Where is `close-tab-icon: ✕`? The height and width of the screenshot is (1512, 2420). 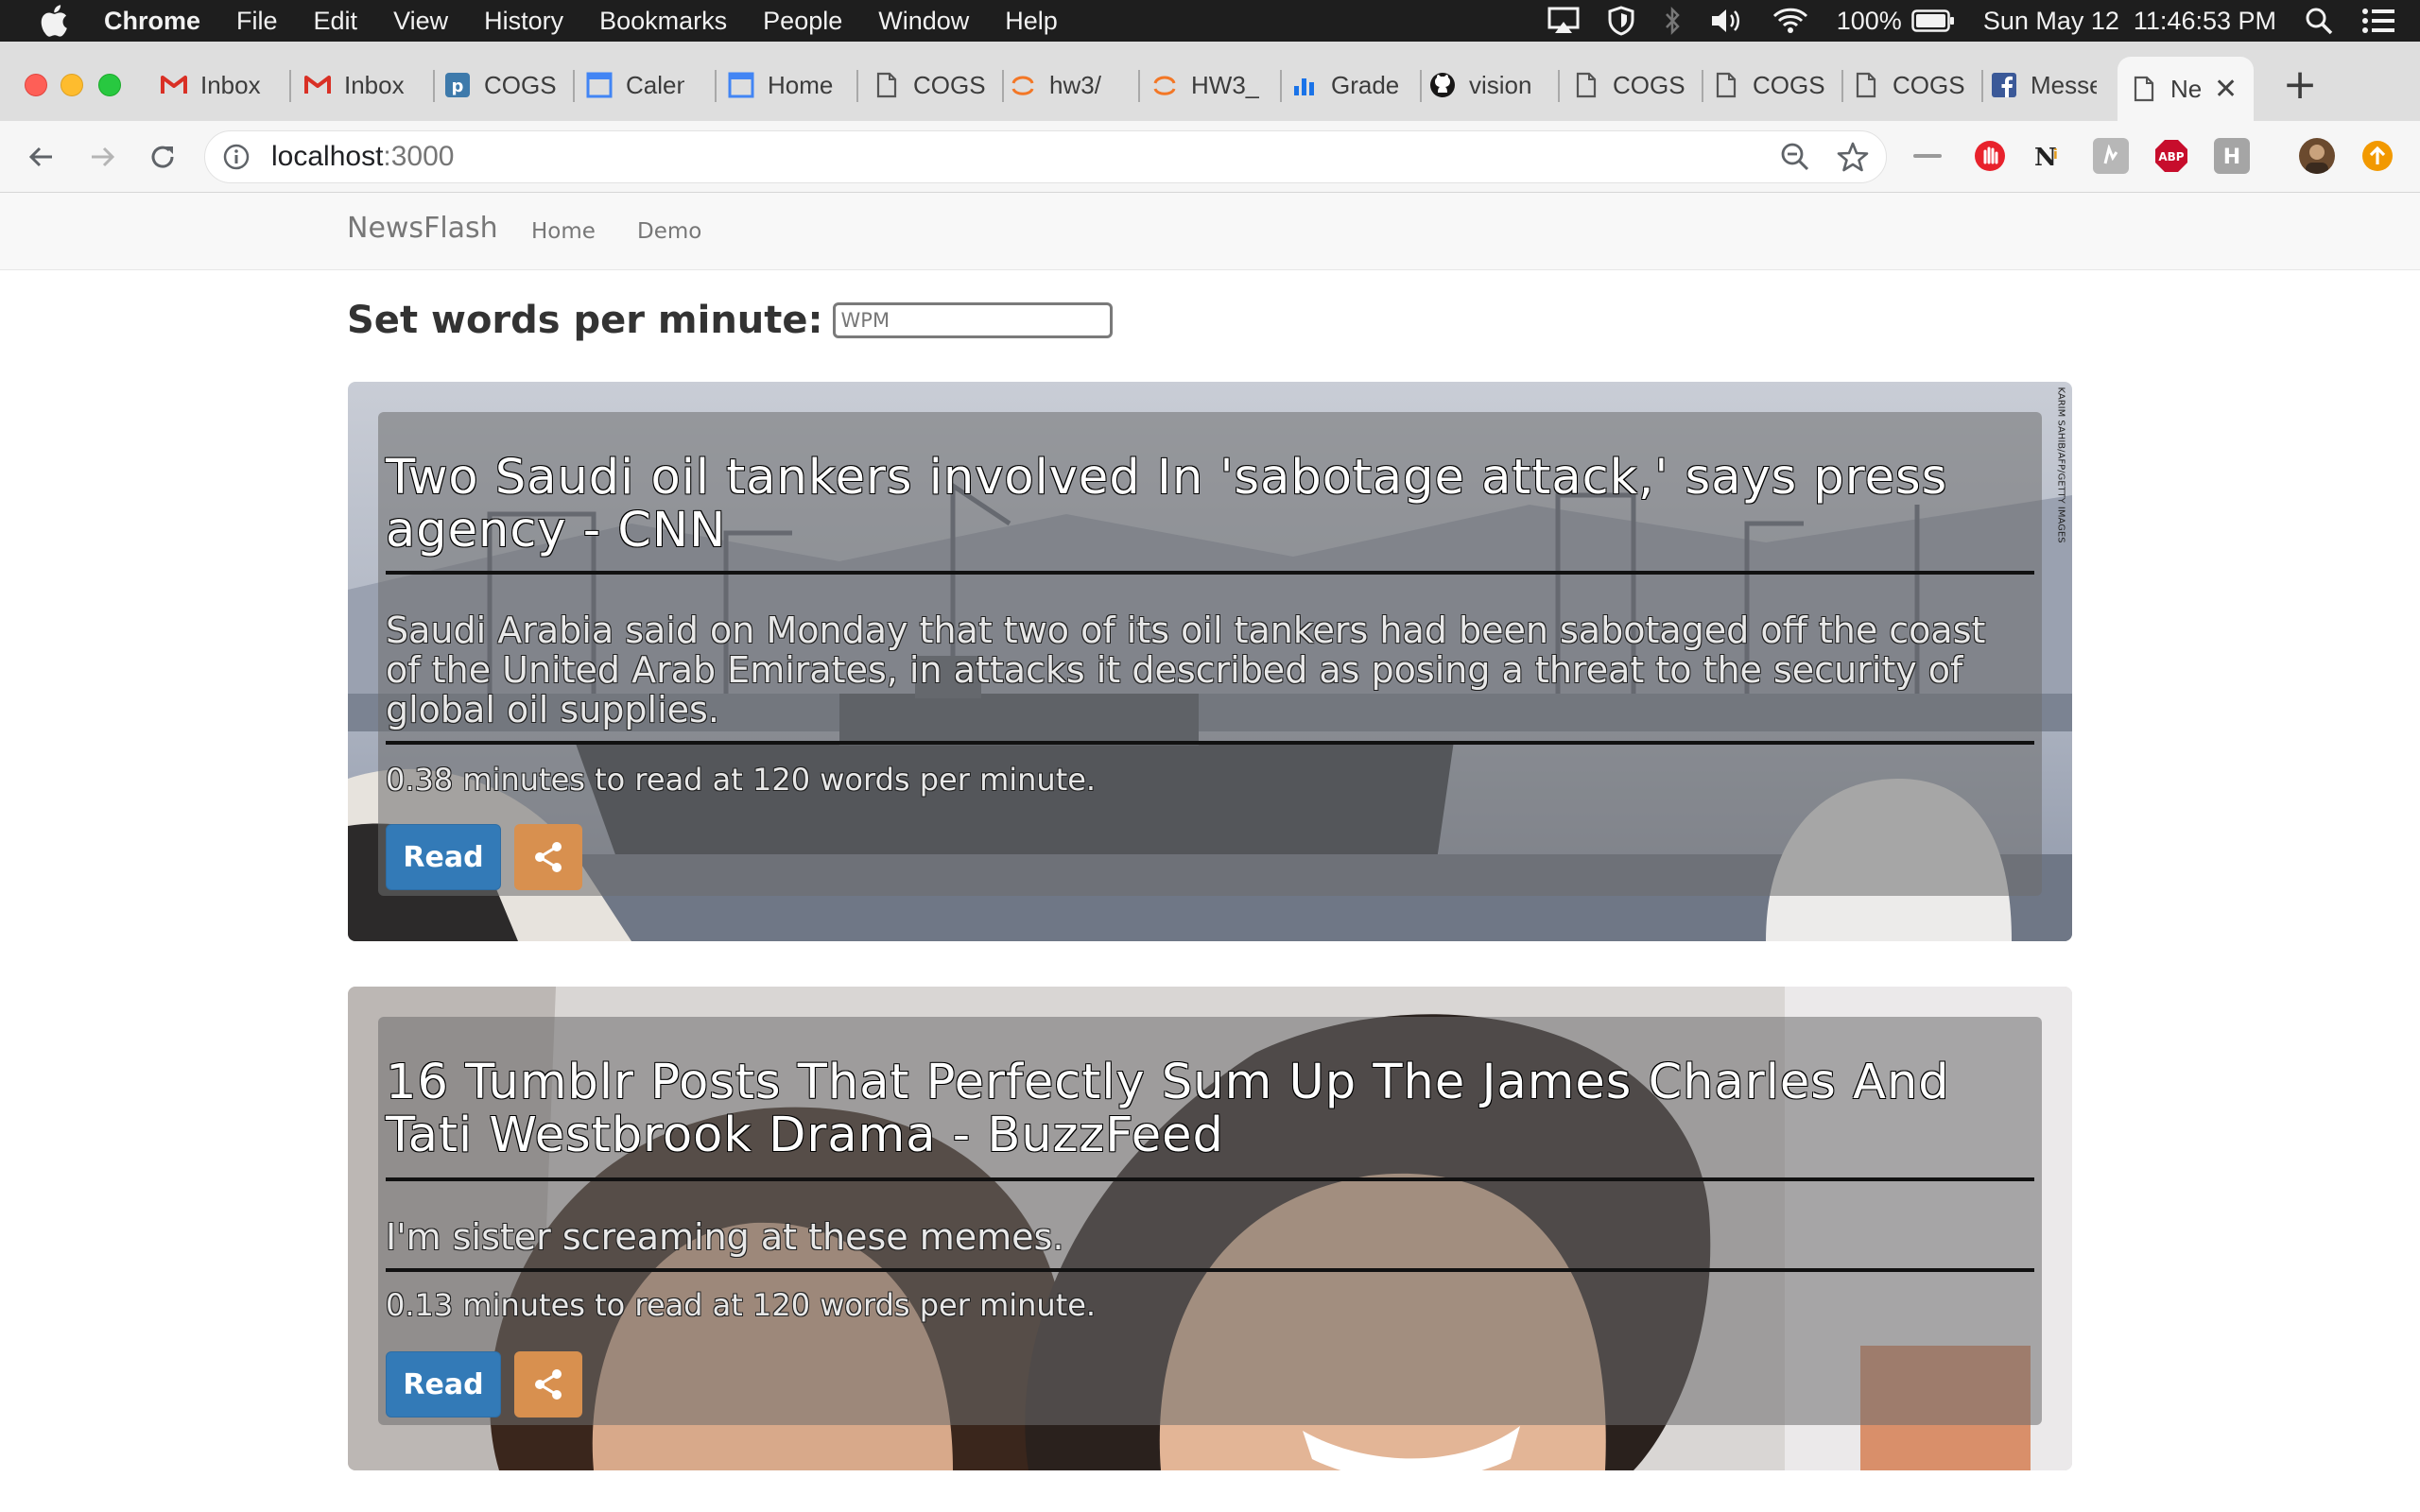 close-tab-icon: ✕ is located at coordinates (2226, 89).